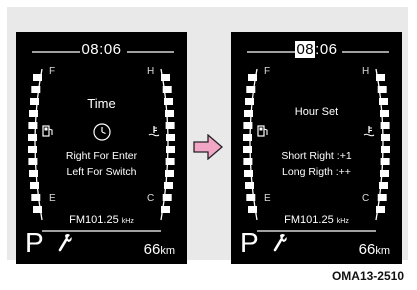 This screenshot has width=417, height=290. What do you see at coordinates (102, 132) in the screenshot?
I see `clock-icon` at bounding box center [102, 132].